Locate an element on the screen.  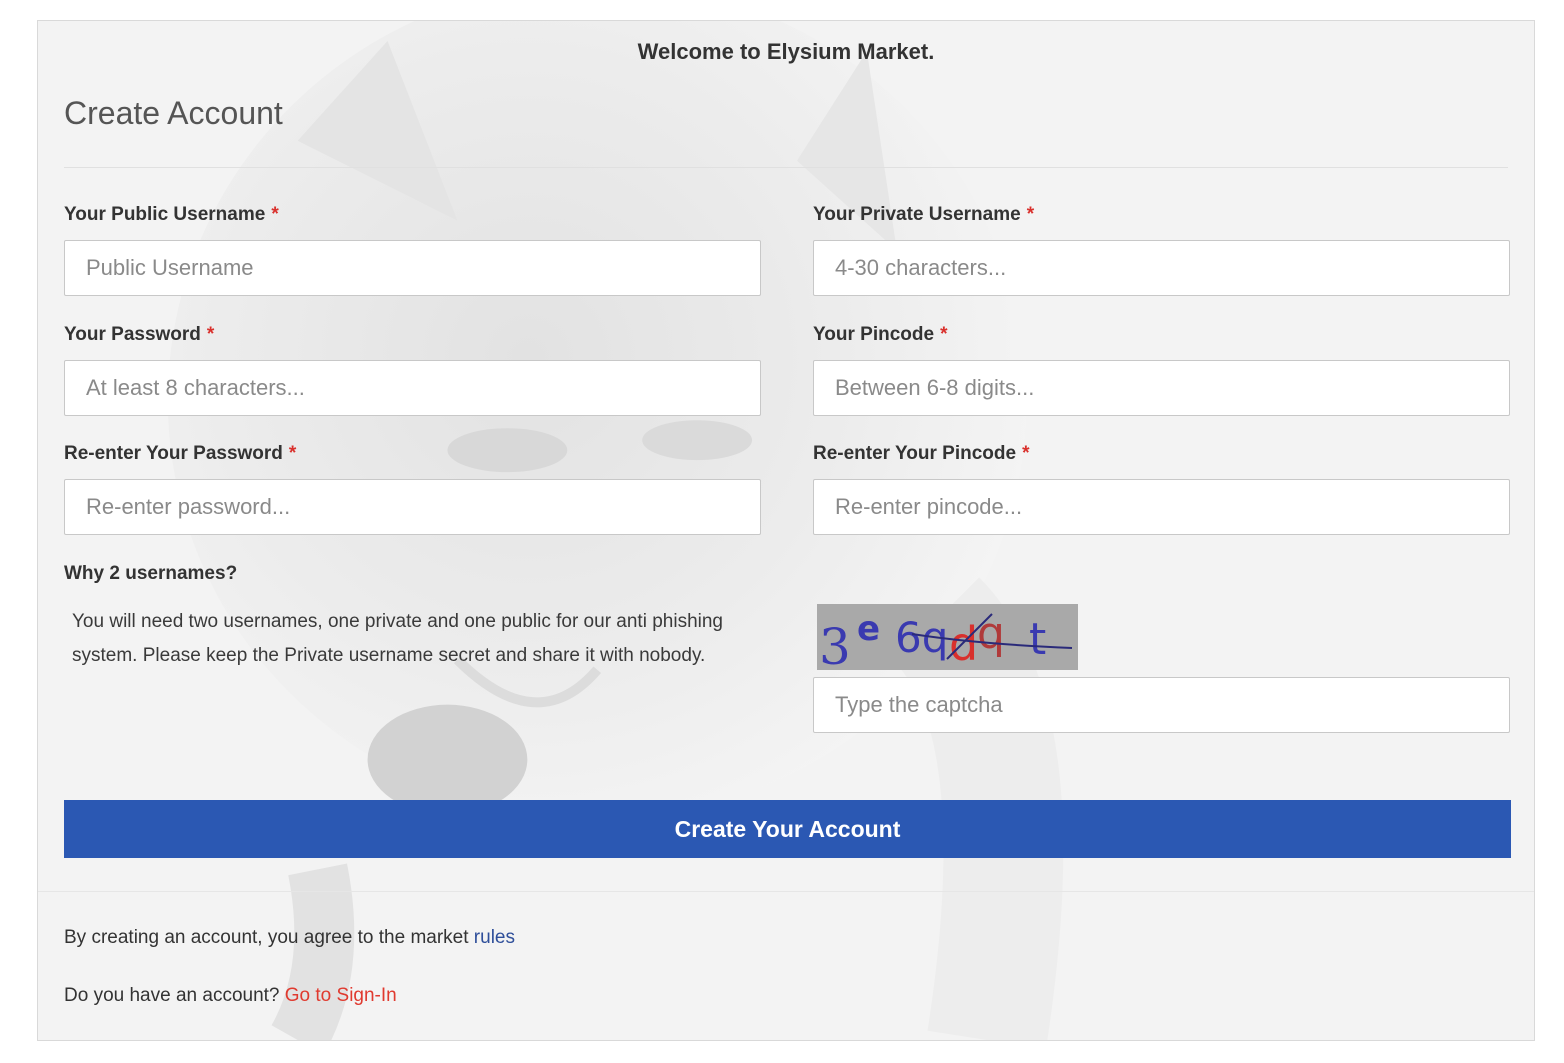
captcha-input is located at coordinates (1161, 705).